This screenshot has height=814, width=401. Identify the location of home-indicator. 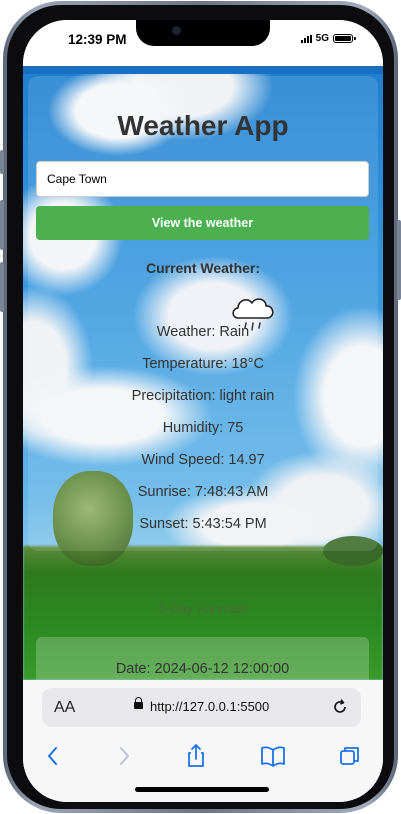
(202, 789).